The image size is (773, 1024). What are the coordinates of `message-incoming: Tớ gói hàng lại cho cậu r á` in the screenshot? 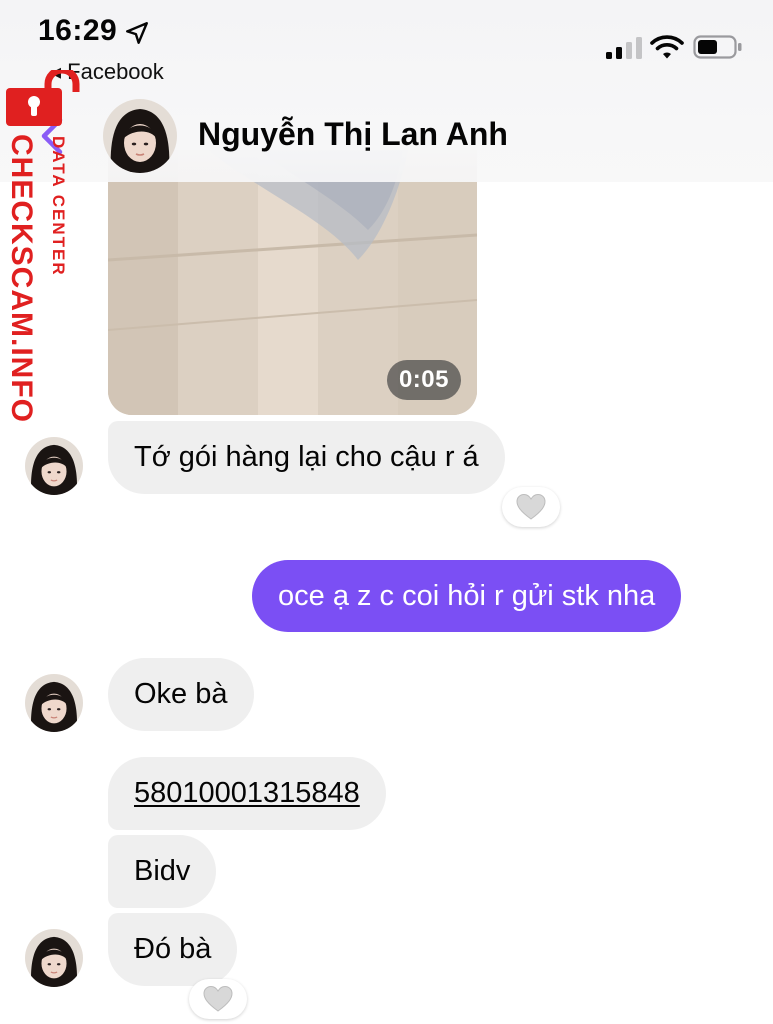 It's located at (306, 457).